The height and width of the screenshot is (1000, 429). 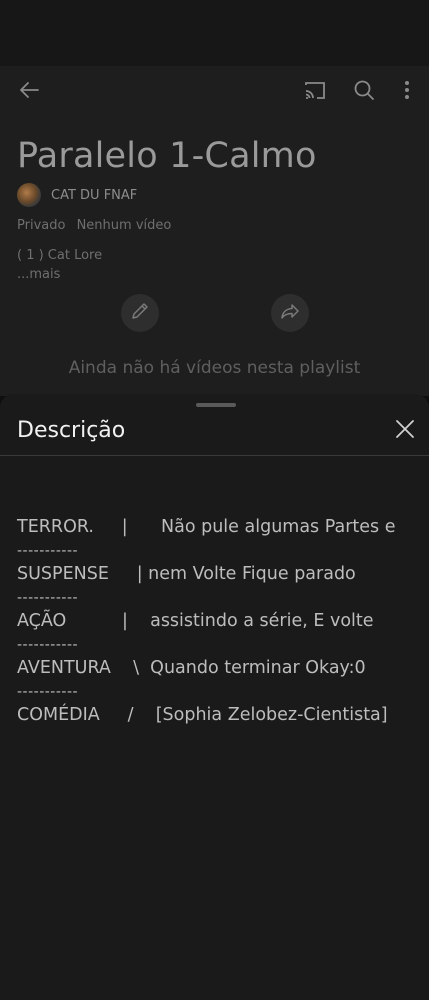 What do you see at coordinates (216, 405) in the screenshot?
I see `drag-handle` at bounding box center [216, 405].